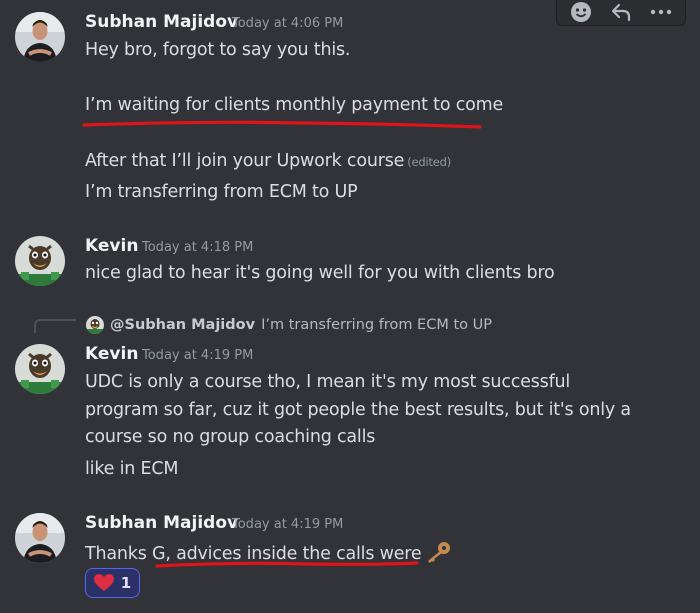 This screenshot has height=613, width=700. What do you see at coordinates (103, 582) in the screenshot?
I see `heart-icon` at bounding box center [103, 582].